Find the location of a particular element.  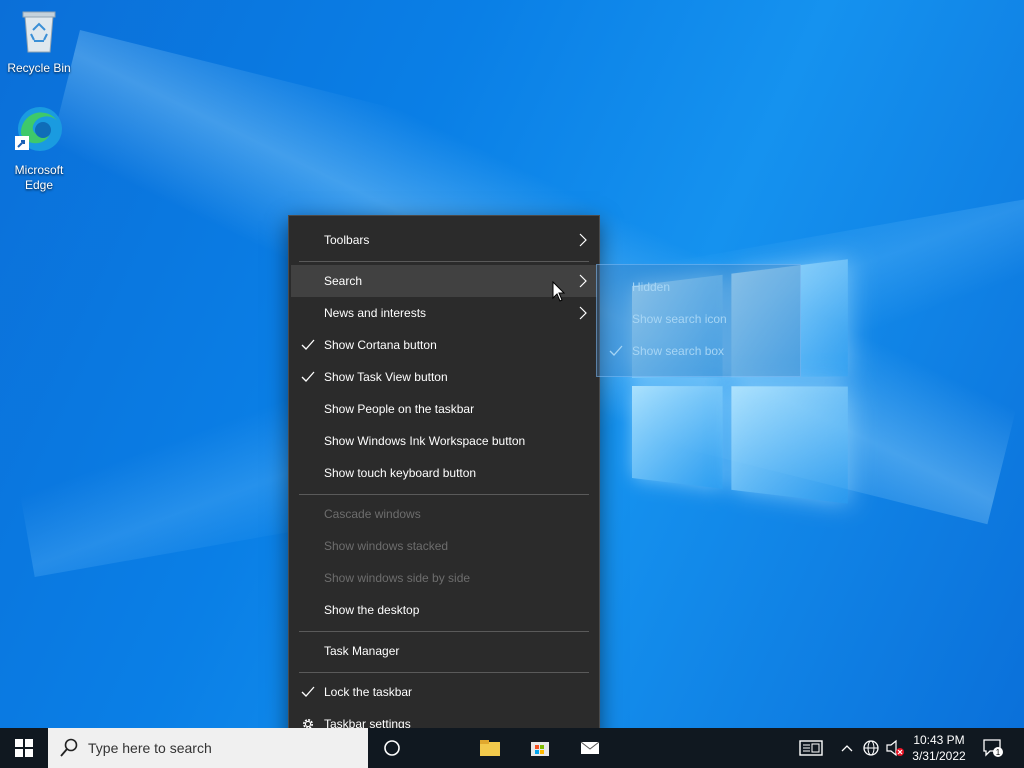

edge-icon is located at coordinates (39, 132).